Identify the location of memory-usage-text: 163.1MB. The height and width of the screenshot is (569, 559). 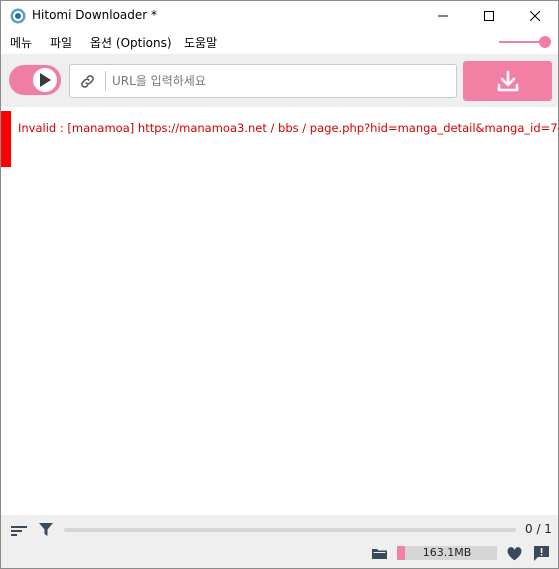
(447, 552).